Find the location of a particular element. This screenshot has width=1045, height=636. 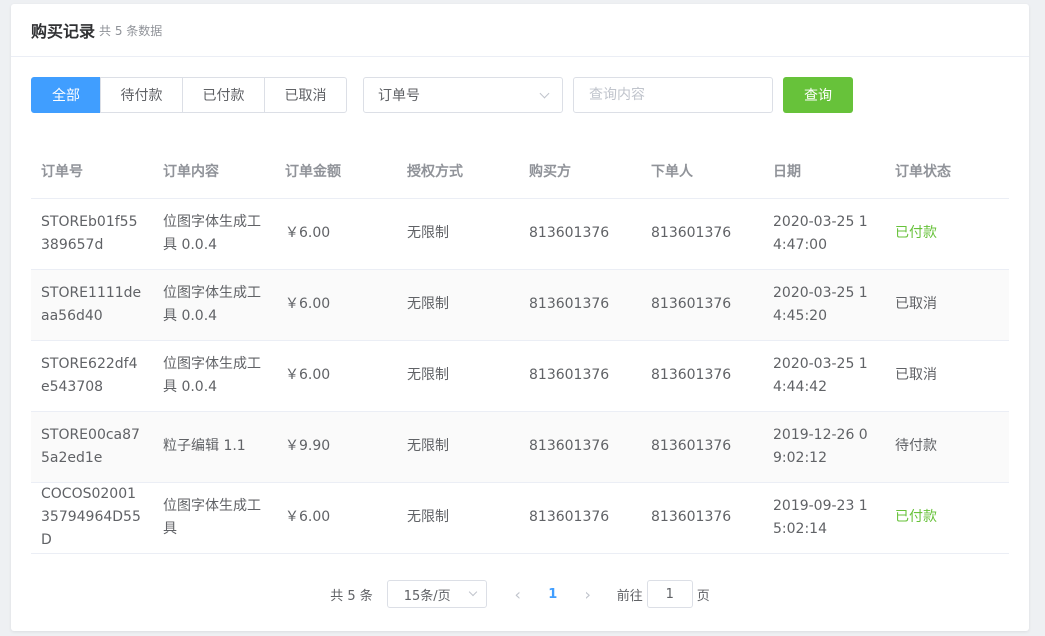

filter-toolbar: 全部 待付款 已付款 已取消 订单号 查询 is located at coordinates (442, 95).